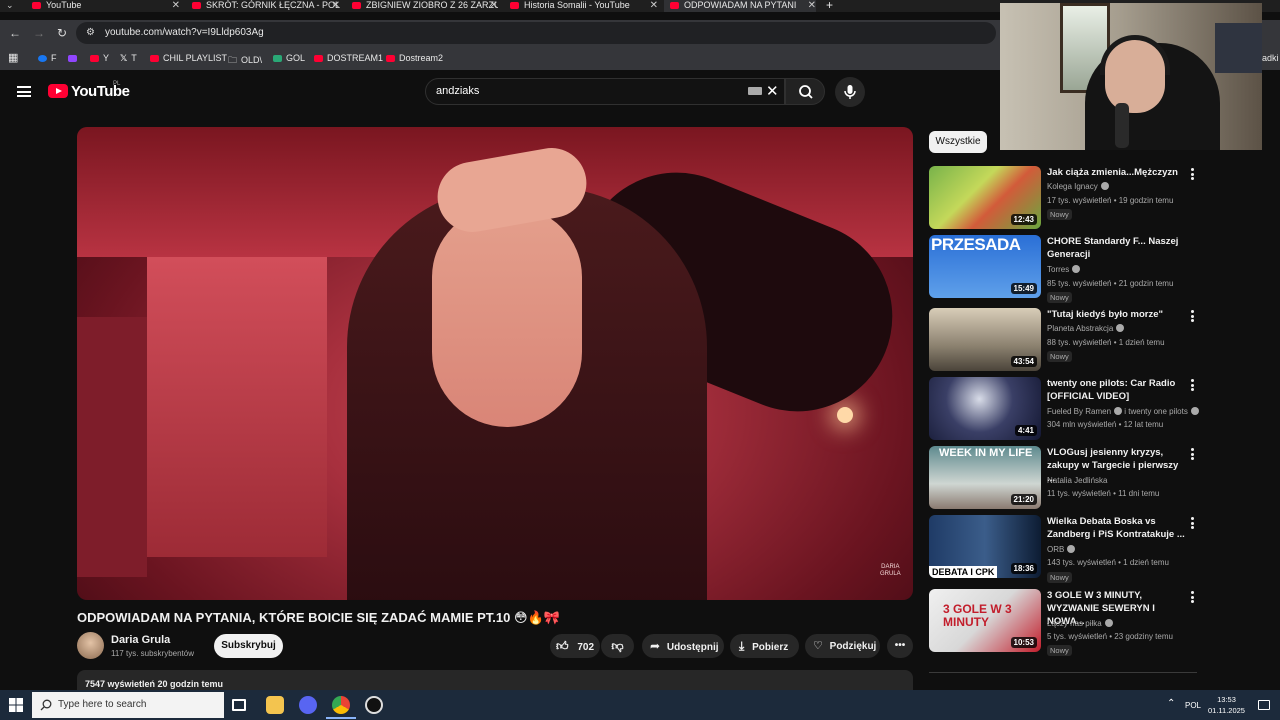 The image size is (1280, 720). I want to click on keyboard-icon, so click(755, 91).